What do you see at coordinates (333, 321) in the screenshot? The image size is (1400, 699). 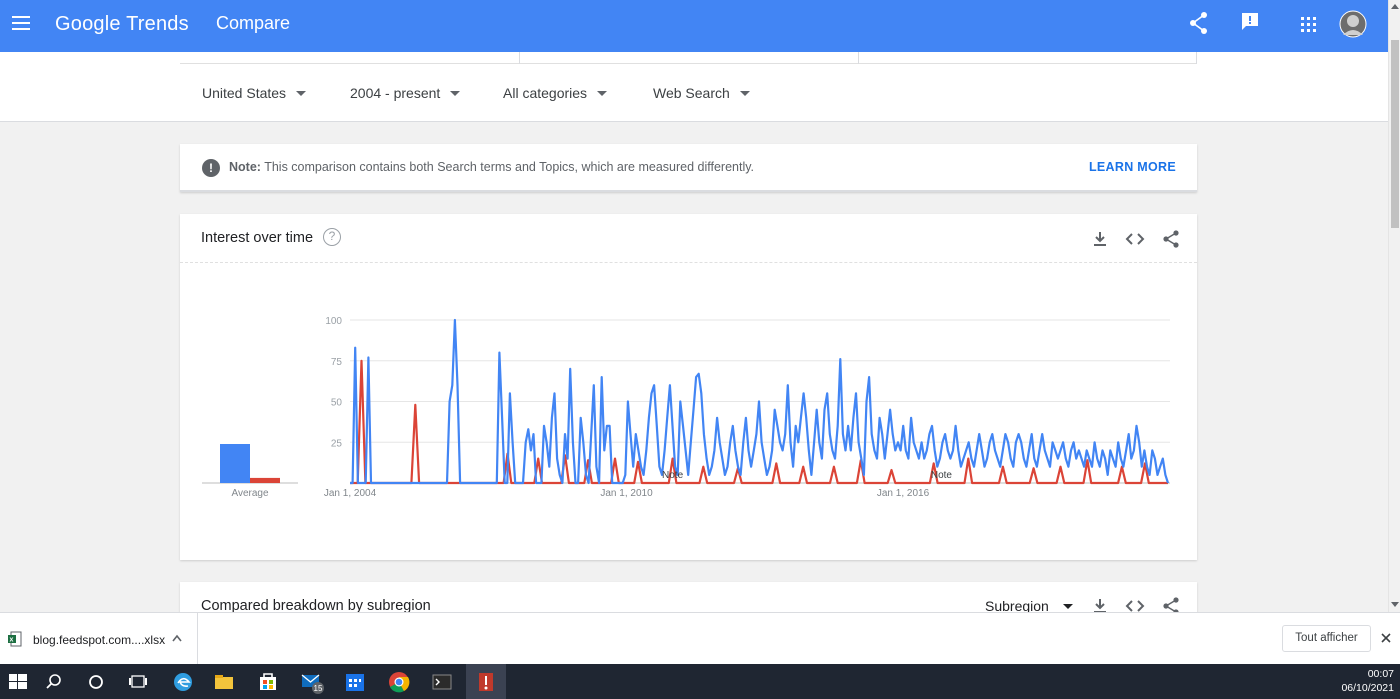 I see `y-tick-label: 100` at bounding box center [333, 321].